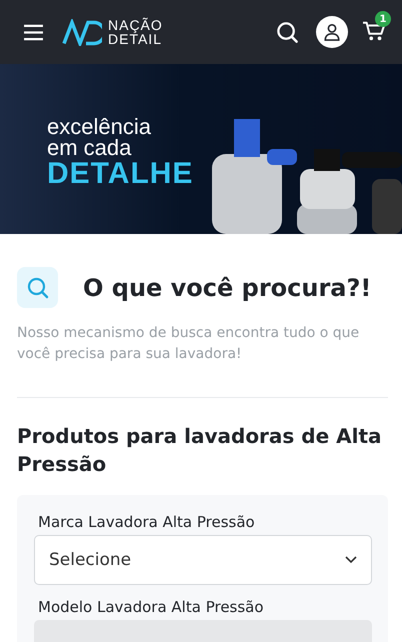 The image size is (402, 642). Describe the element at coordinates (351, 560) in the screenshot. I see `caret-icon` at that location.